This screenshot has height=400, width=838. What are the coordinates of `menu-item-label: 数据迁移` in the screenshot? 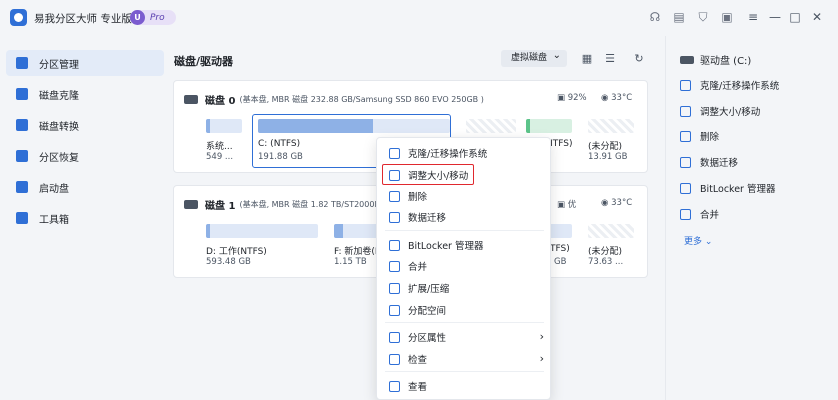 It's located at (427, 218).